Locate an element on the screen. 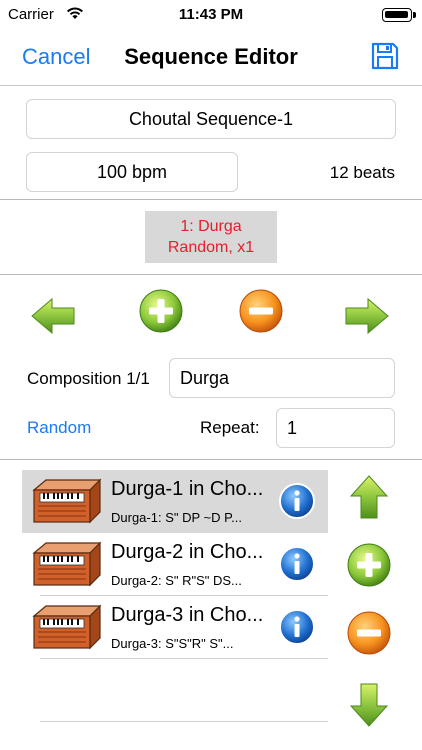 The image size is (422, 750). arrow-right-icon is located at coordinates (367, 316).